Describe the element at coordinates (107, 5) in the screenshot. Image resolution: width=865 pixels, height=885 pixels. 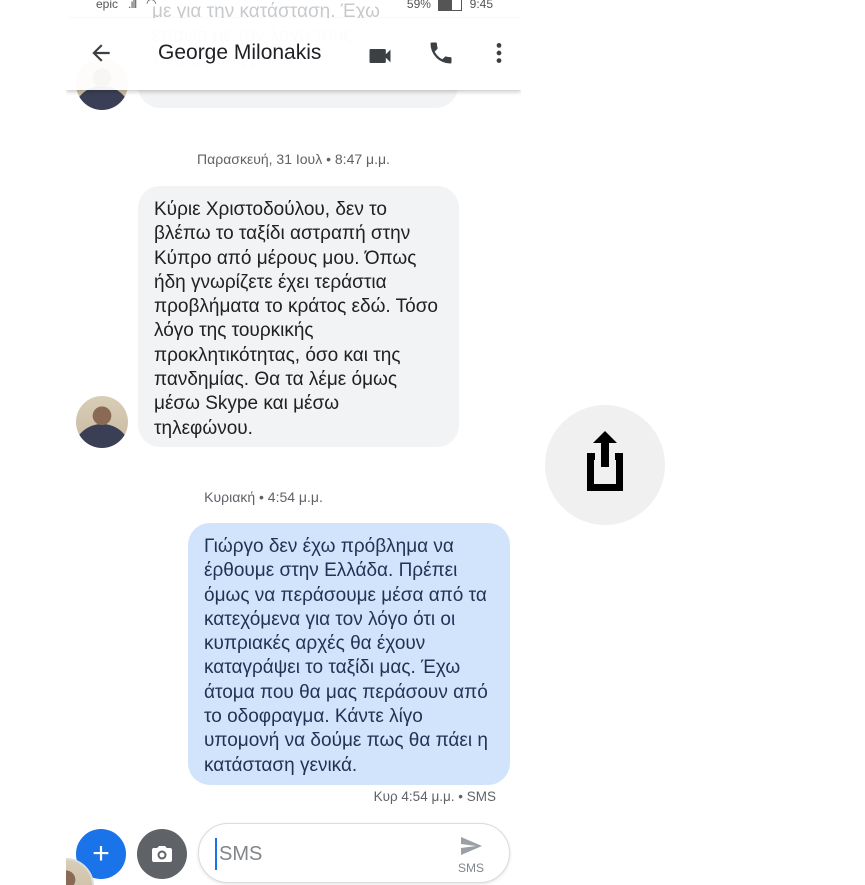
I see `carrier-label: epic` at that location.